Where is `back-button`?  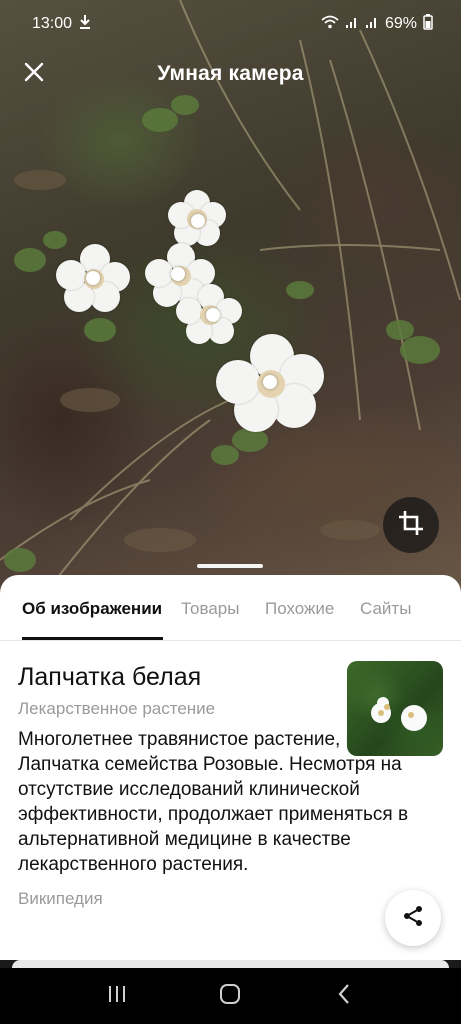
back-button is located at coordinates (344, 996).